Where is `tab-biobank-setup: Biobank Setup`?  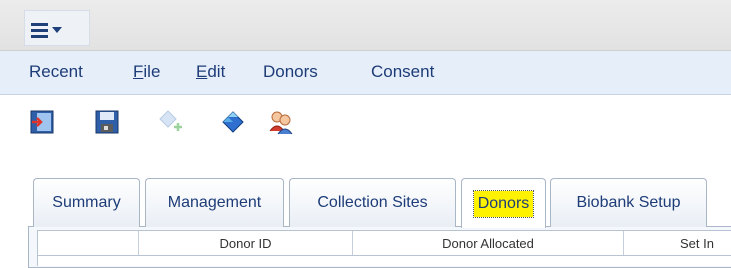
tab-biobank-setup: Biobank Setup is located at coordinates (628, 202).